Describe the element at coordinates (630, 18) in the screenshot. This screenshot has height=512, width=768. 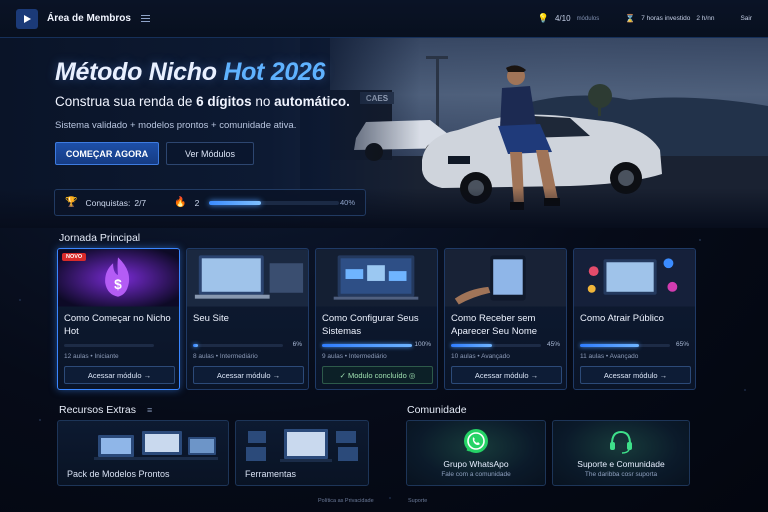
I see `hourglass-icon: ⌛` at that location.